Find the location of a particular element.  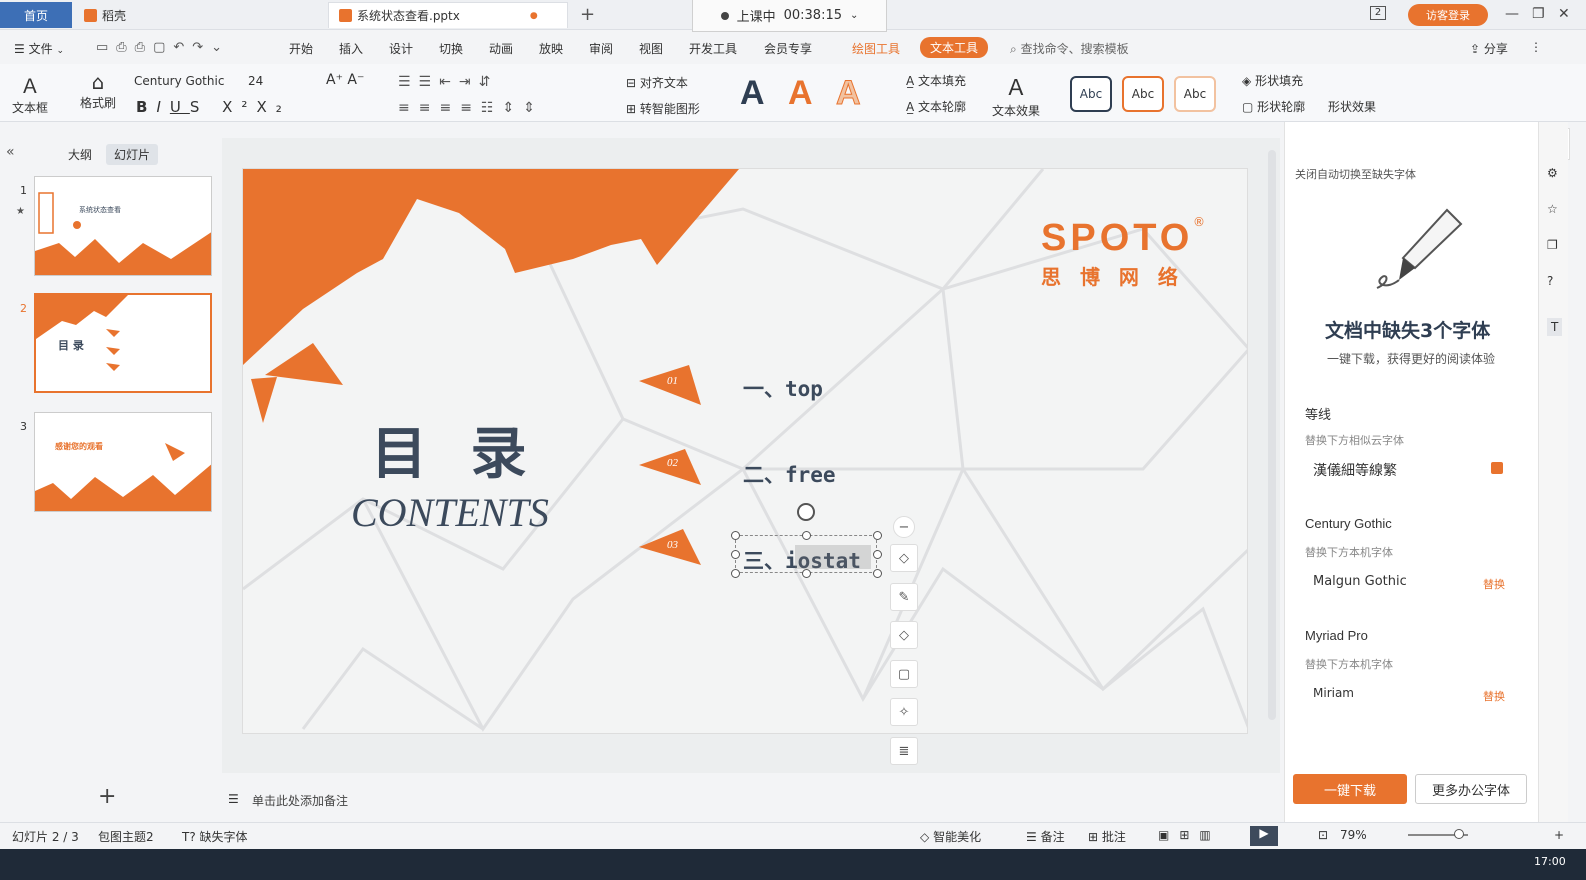

restore-icon: ❐ is located at coordinates (1538, 14).